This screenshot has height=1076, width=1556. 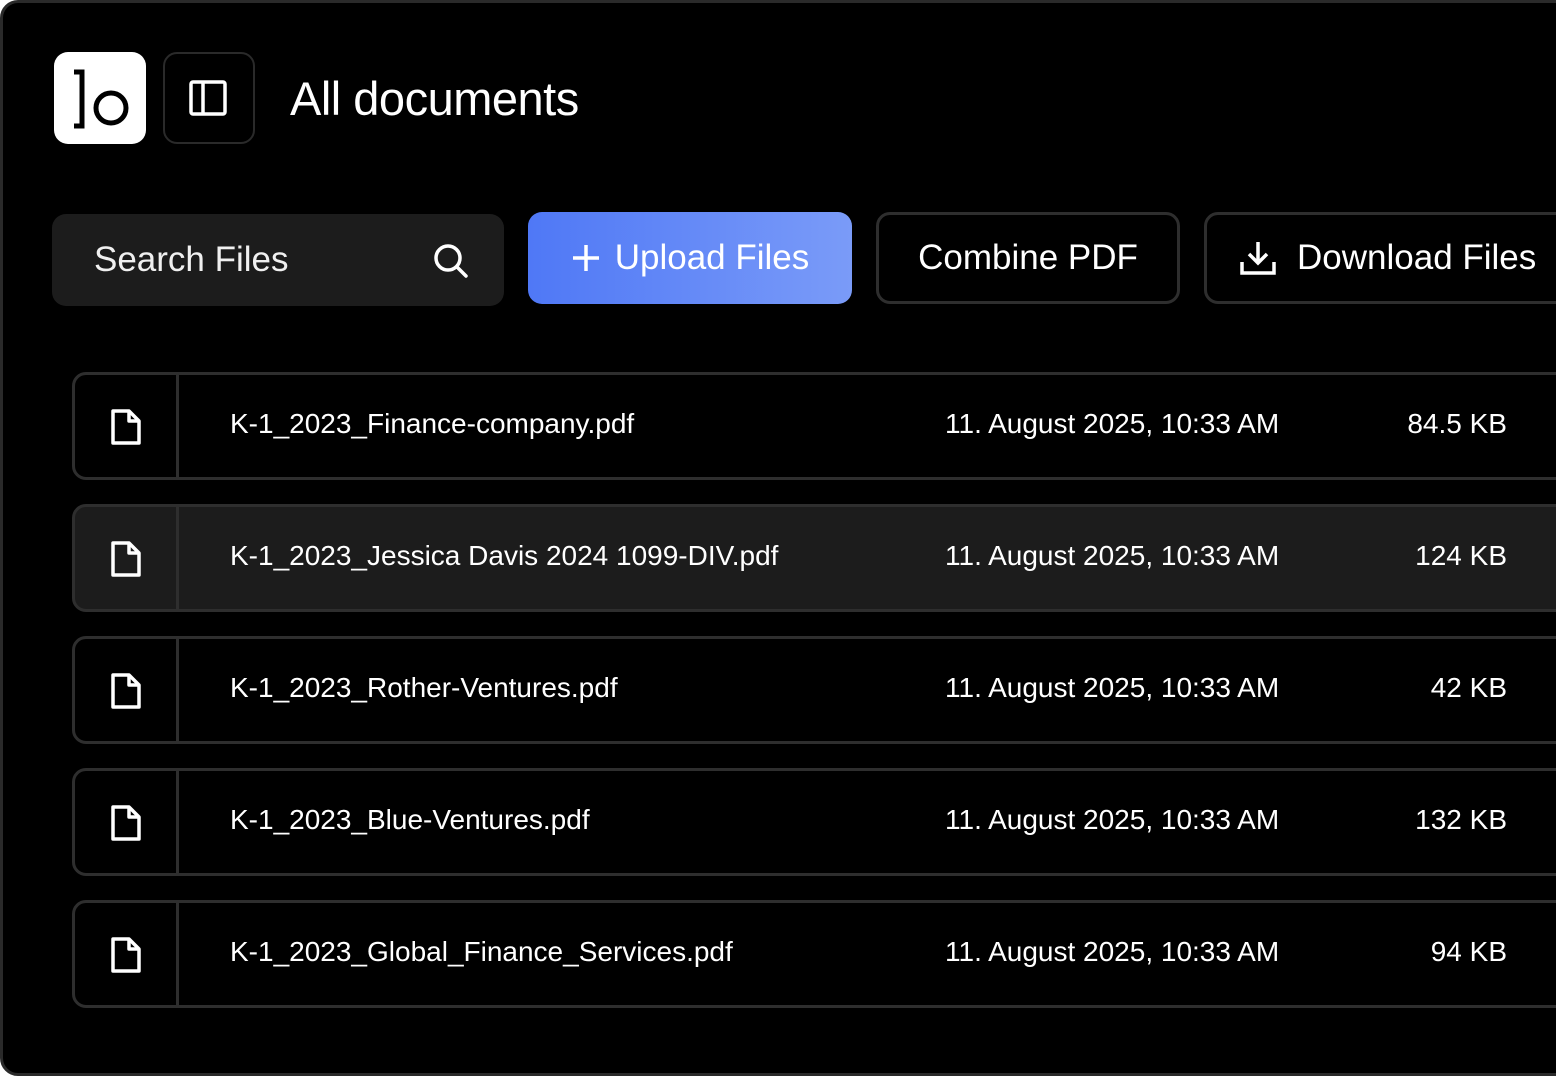 What do you see at coordinates (1461, 819) in the screenshot?
I see `file-size: 132 KB` at bounding box center [1461, 819].